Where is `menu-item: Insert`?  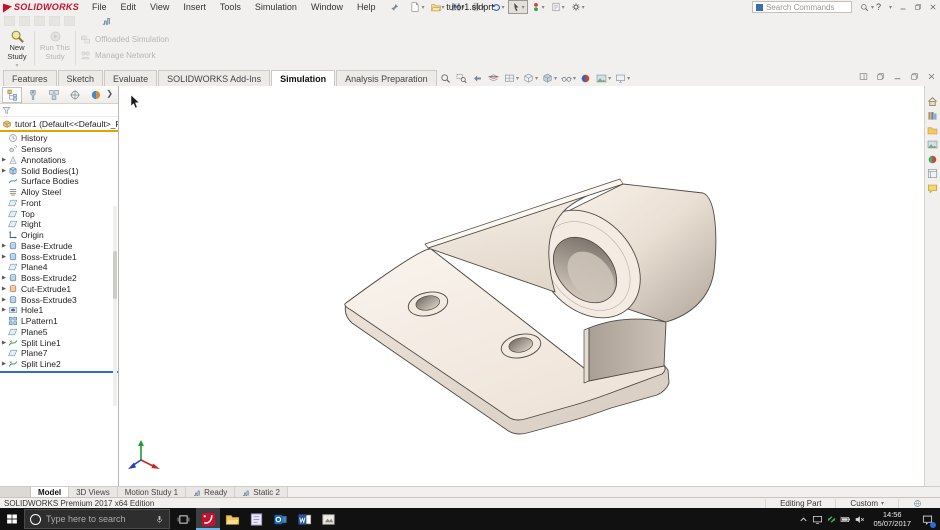 menu-item: Insert is located at coordinates (194, 7).